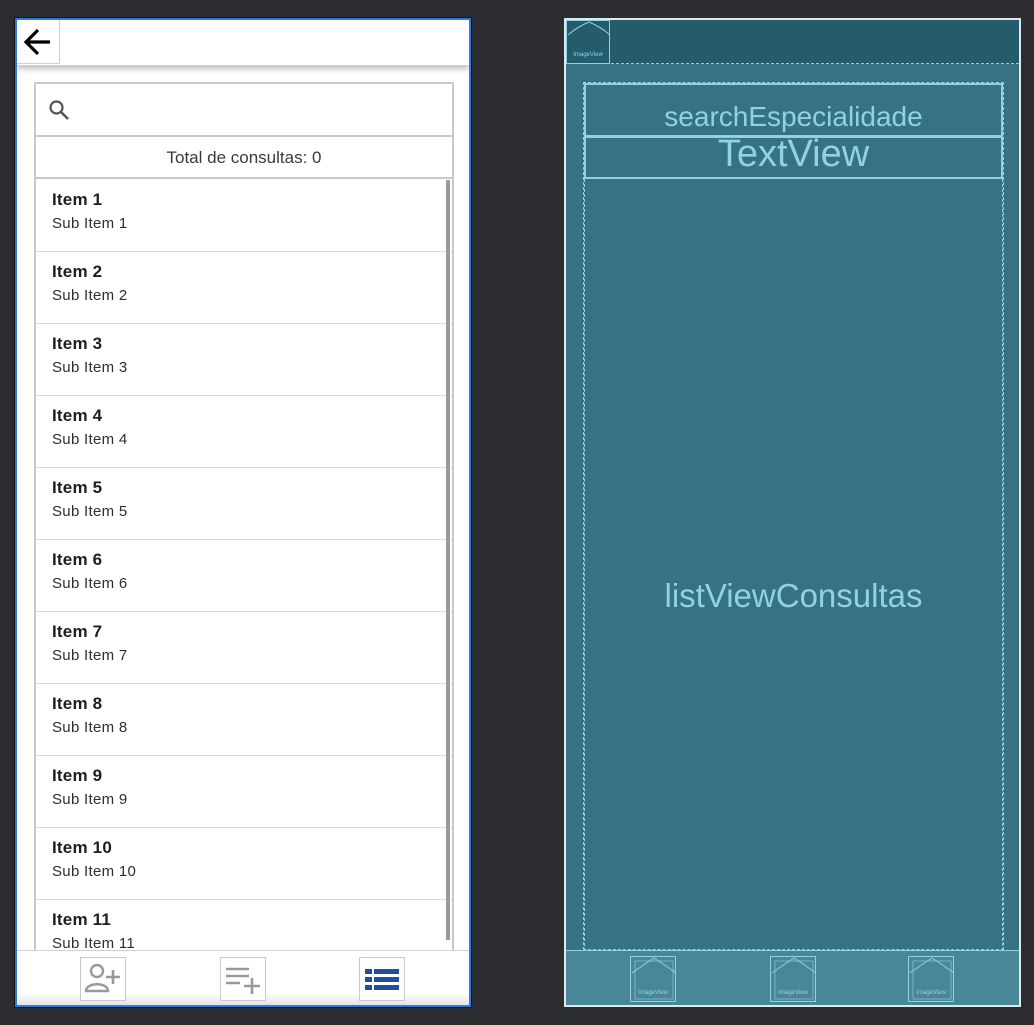  I want to click on list-item-title: Item 10, so click(82, 847).